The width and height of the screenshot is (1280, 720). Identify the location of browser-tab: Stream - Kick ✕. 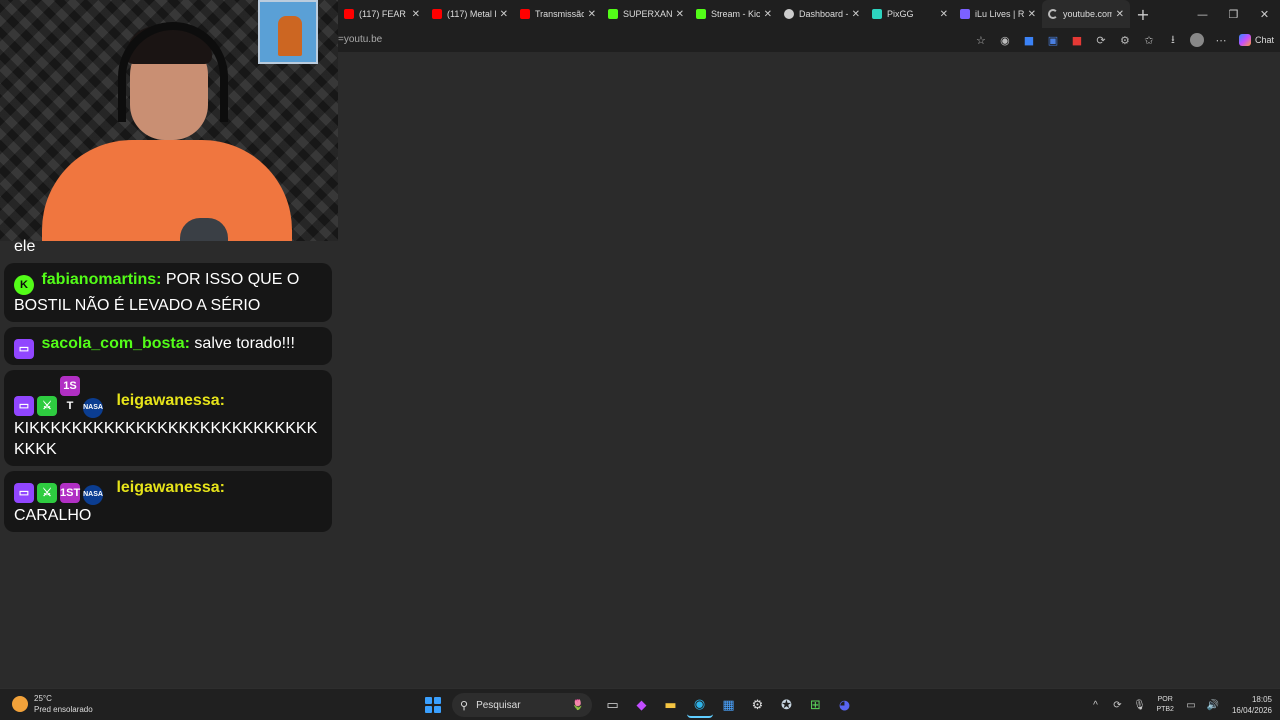
(734, 14).